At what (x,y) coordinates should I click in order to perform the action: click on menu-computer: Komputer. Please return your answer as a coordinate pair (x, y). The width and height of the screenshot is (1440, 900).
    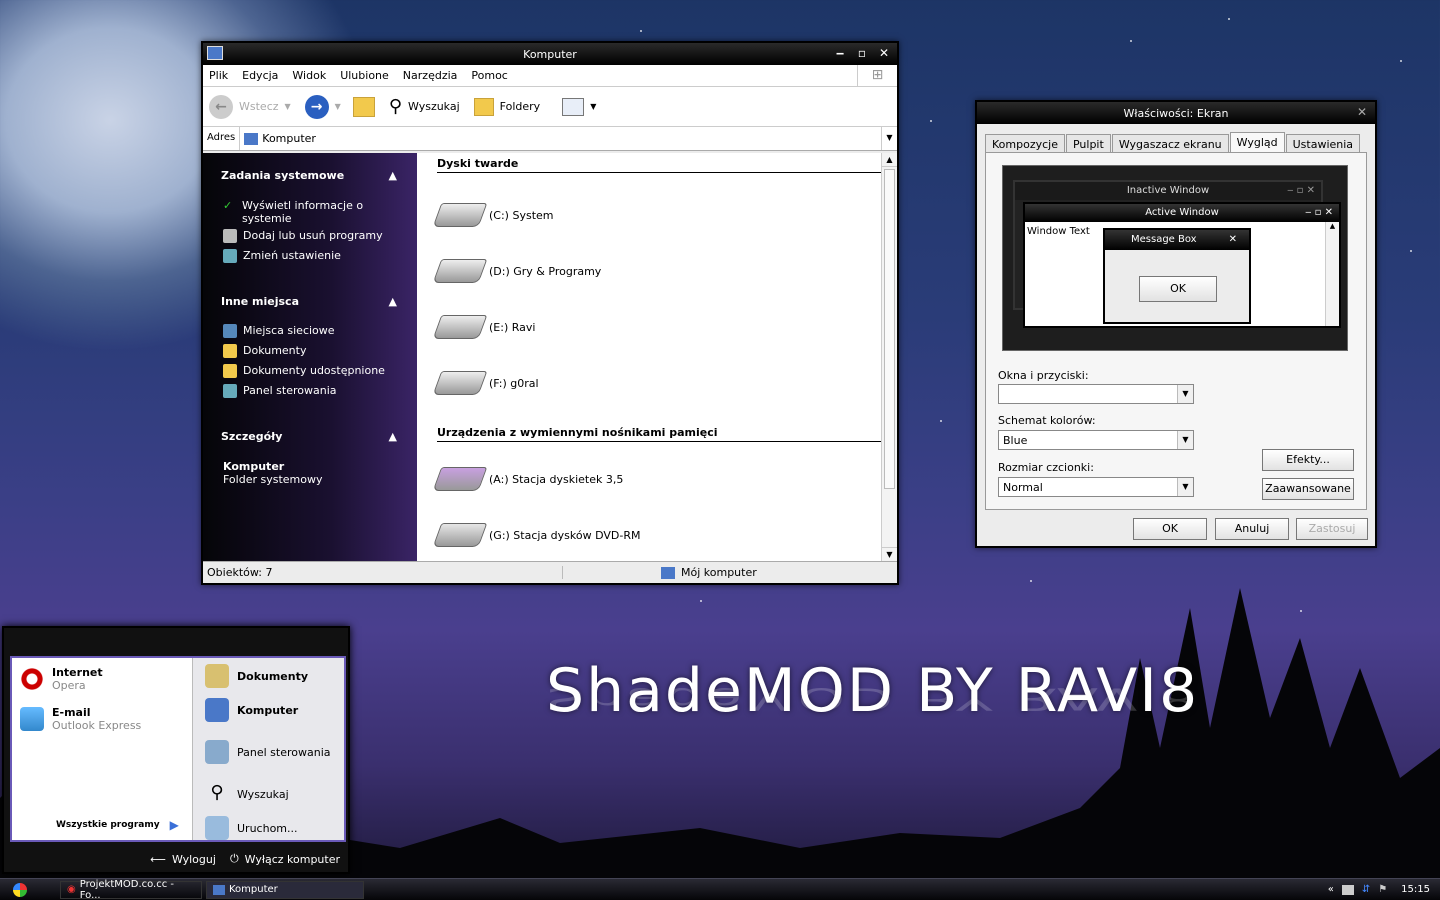
    Looking at the image, I should click on (251, 710).